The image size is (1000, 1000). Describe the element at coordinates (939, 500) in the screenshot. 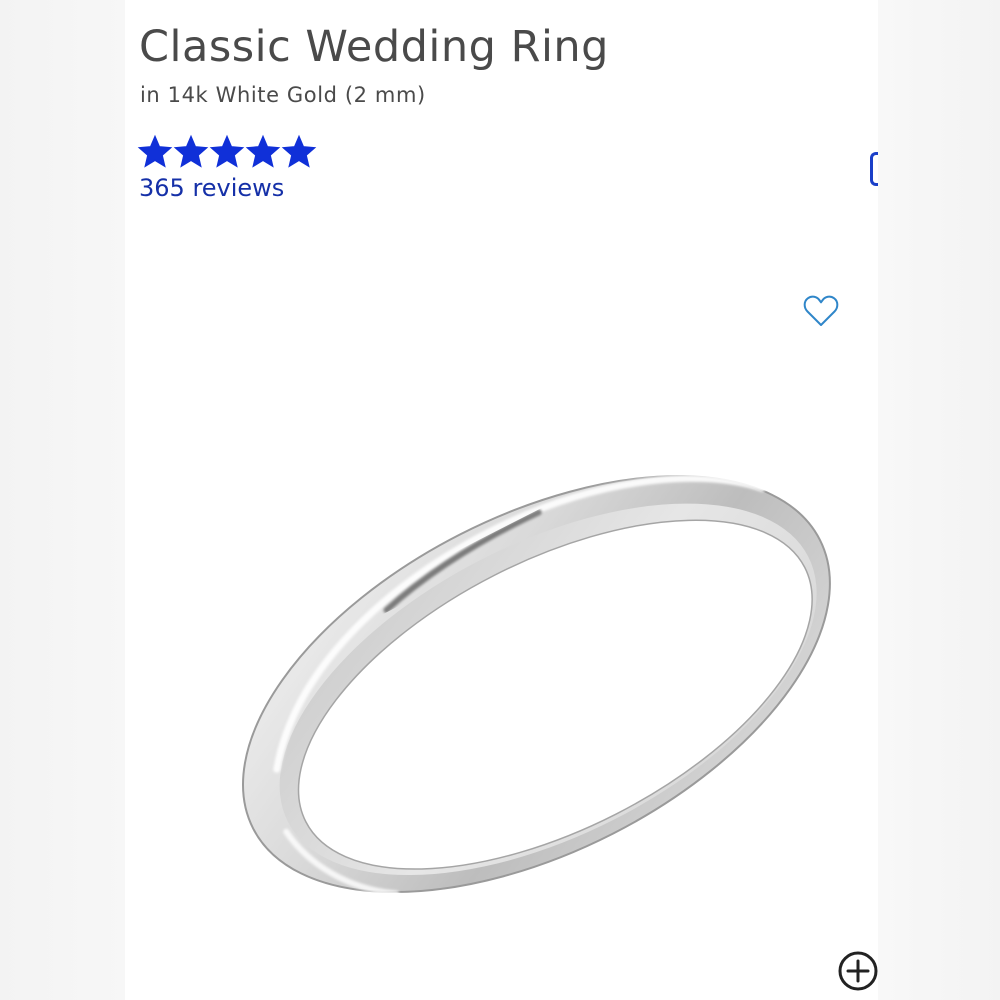

I see `right-backdrop` at that location.